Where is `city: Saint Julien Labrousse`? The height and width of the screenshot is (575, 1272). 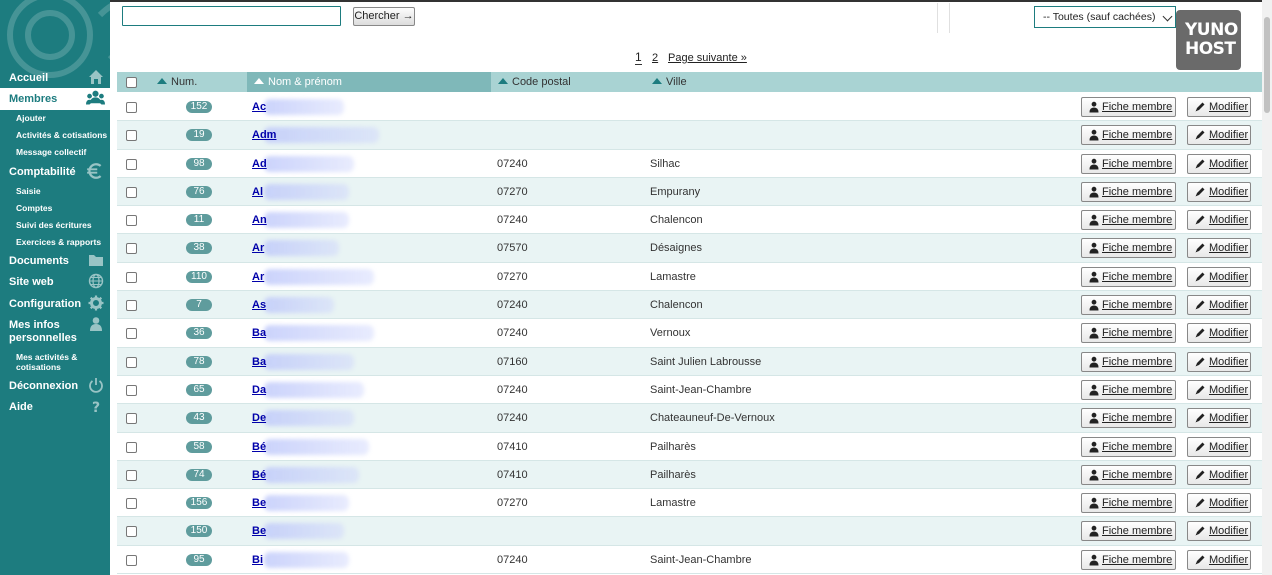 city: Saint Julien Labrousse is located at coordinates (706, 361).